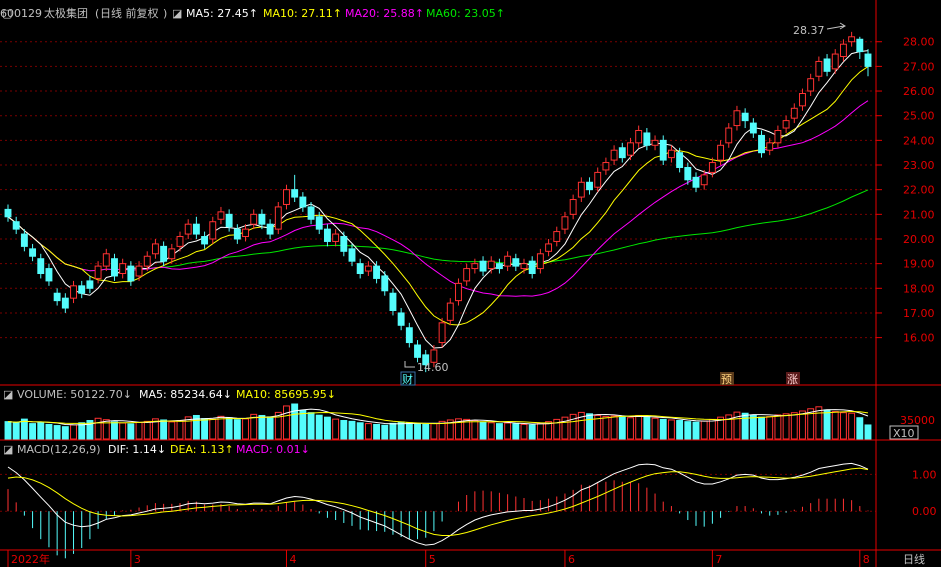  What do you see at coordinates (904, 433) in the screenshot?
I see `volume-unit: X10` at bounding box center [904, 433].